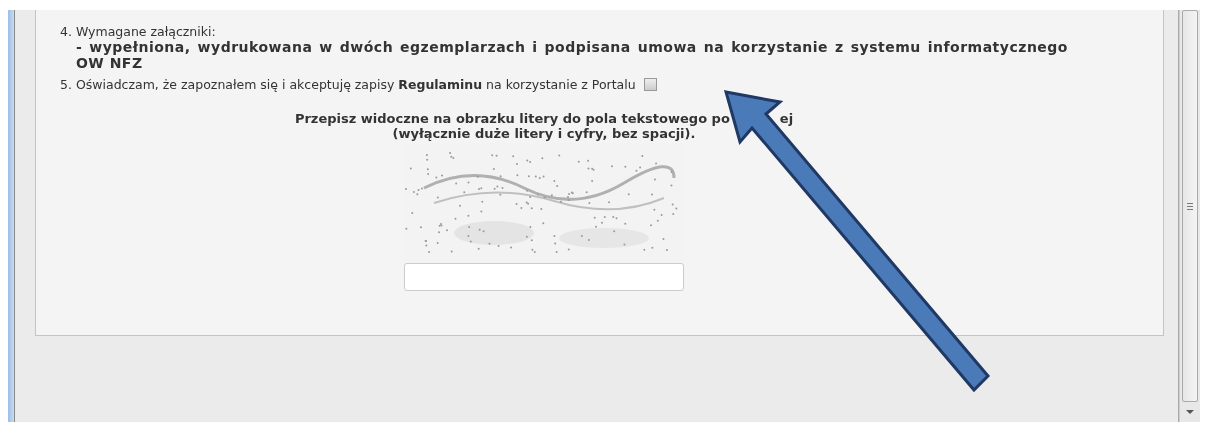 This screenshot has width=1206, height=422. I want to click on accept-checkbox, so click(650, 84).